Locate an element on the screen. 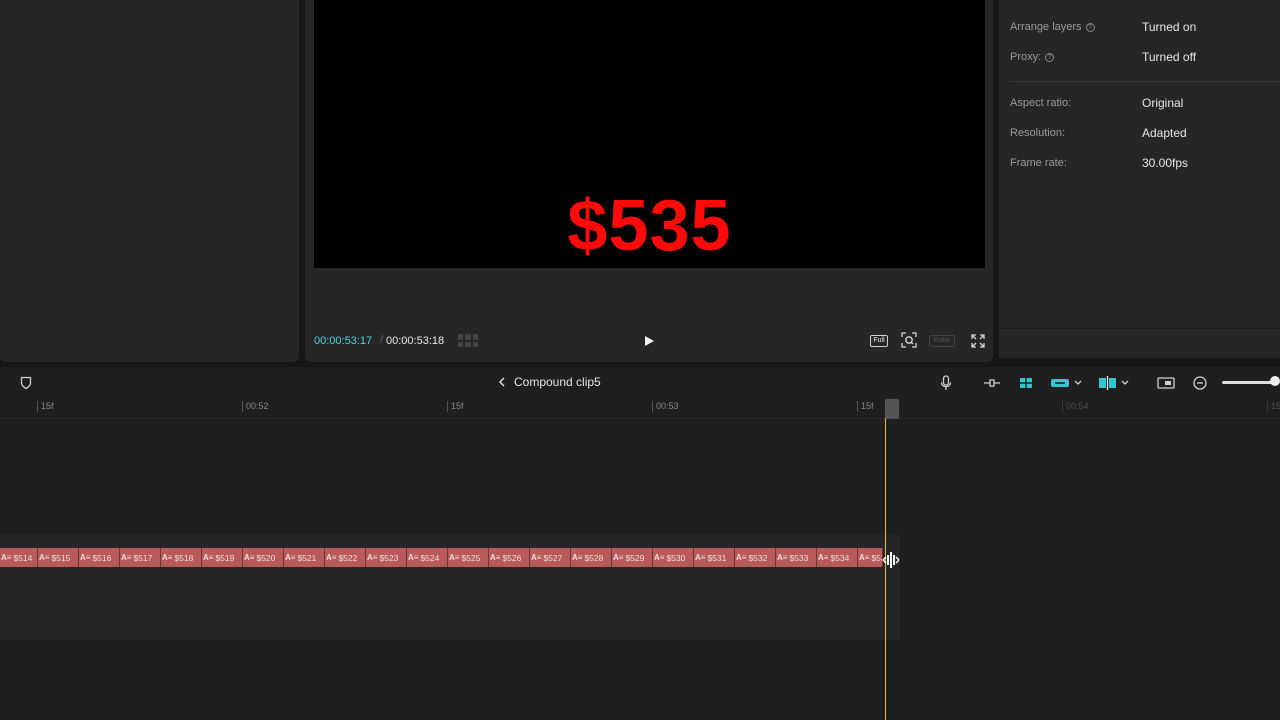 This screenshot has height=720, width=1280. player-controls: 00:00:53:17 / 00:00:53:18 Full Ratio is located at coordinates (649, 341).